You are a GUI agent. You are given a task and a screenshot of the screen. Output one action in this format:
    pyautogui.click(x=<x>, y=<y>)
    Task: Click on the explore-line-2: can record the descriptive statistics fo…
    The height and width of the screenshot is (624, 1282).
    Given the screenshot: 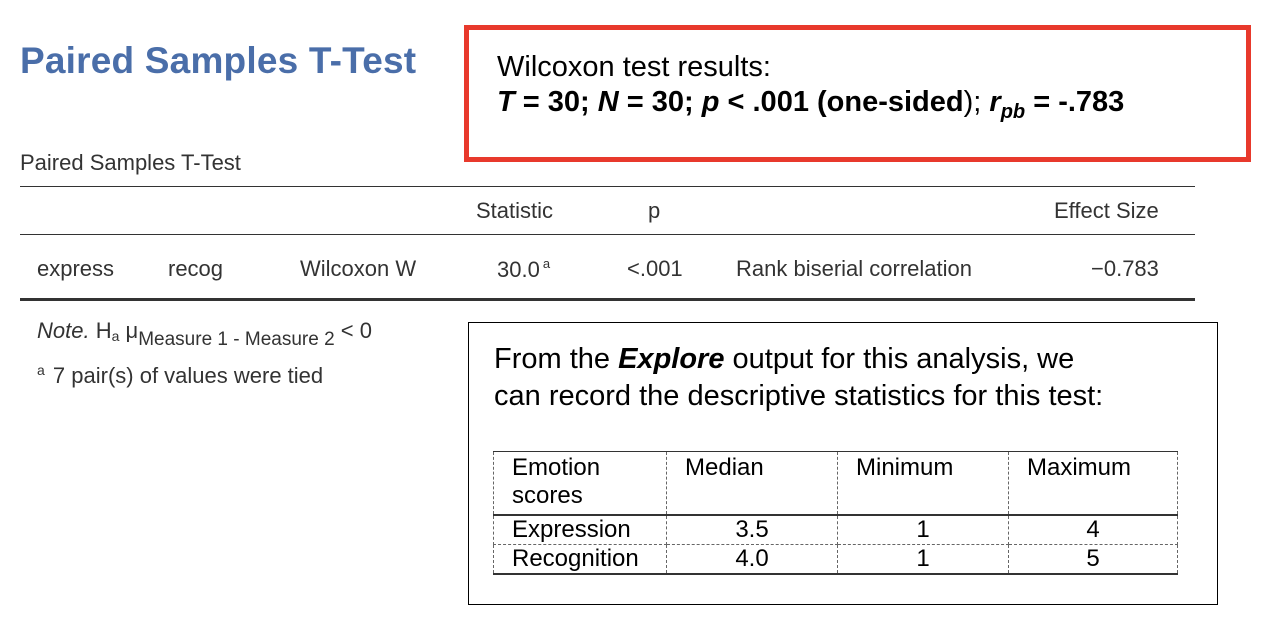 What is the action you would take?
    pyautogui.click(x=799, y=396)
    